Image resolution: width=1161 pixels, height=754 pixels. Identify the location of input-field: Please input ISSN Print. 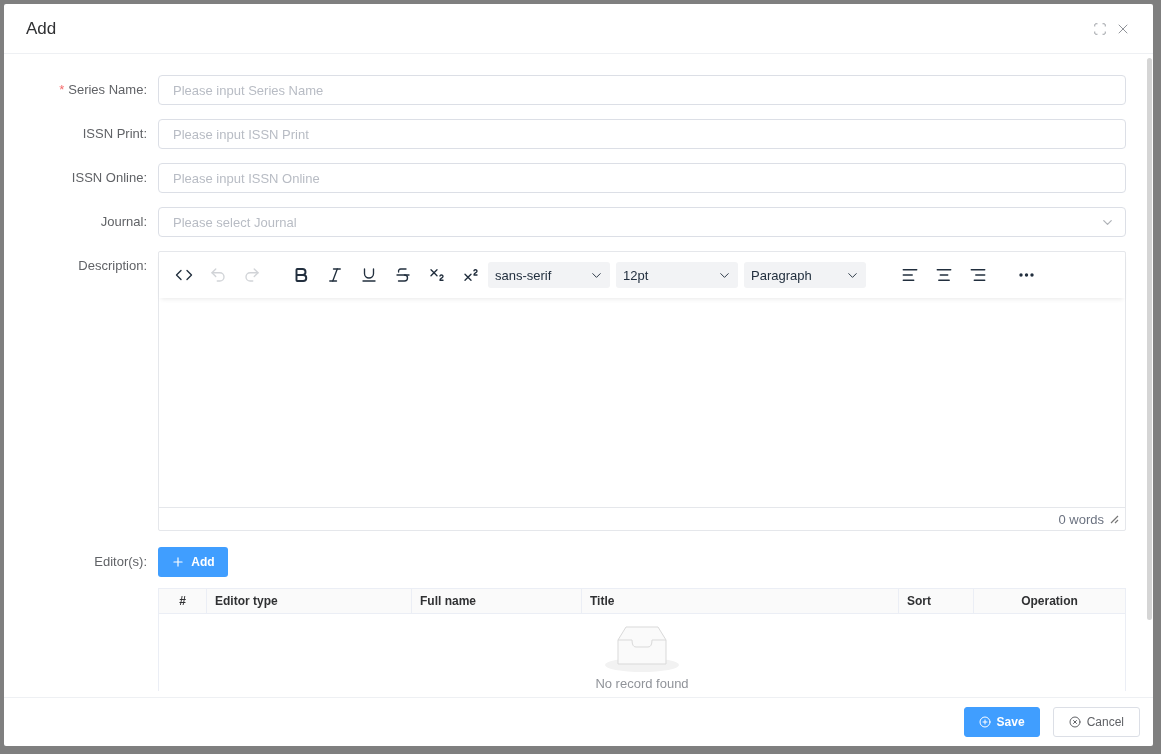
(642, 134).